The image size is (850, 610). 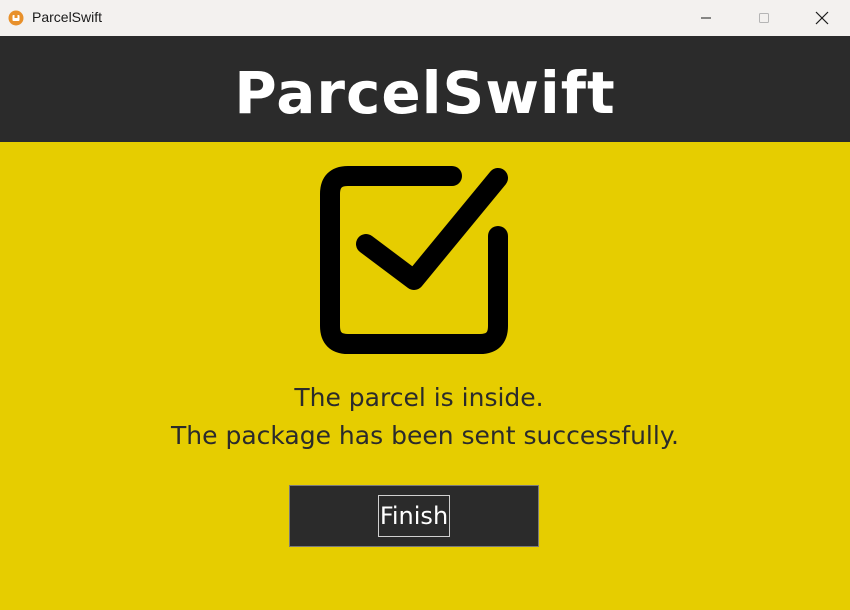 I want to click on window-title: ParcelSwift, so click(x=67, y=17).